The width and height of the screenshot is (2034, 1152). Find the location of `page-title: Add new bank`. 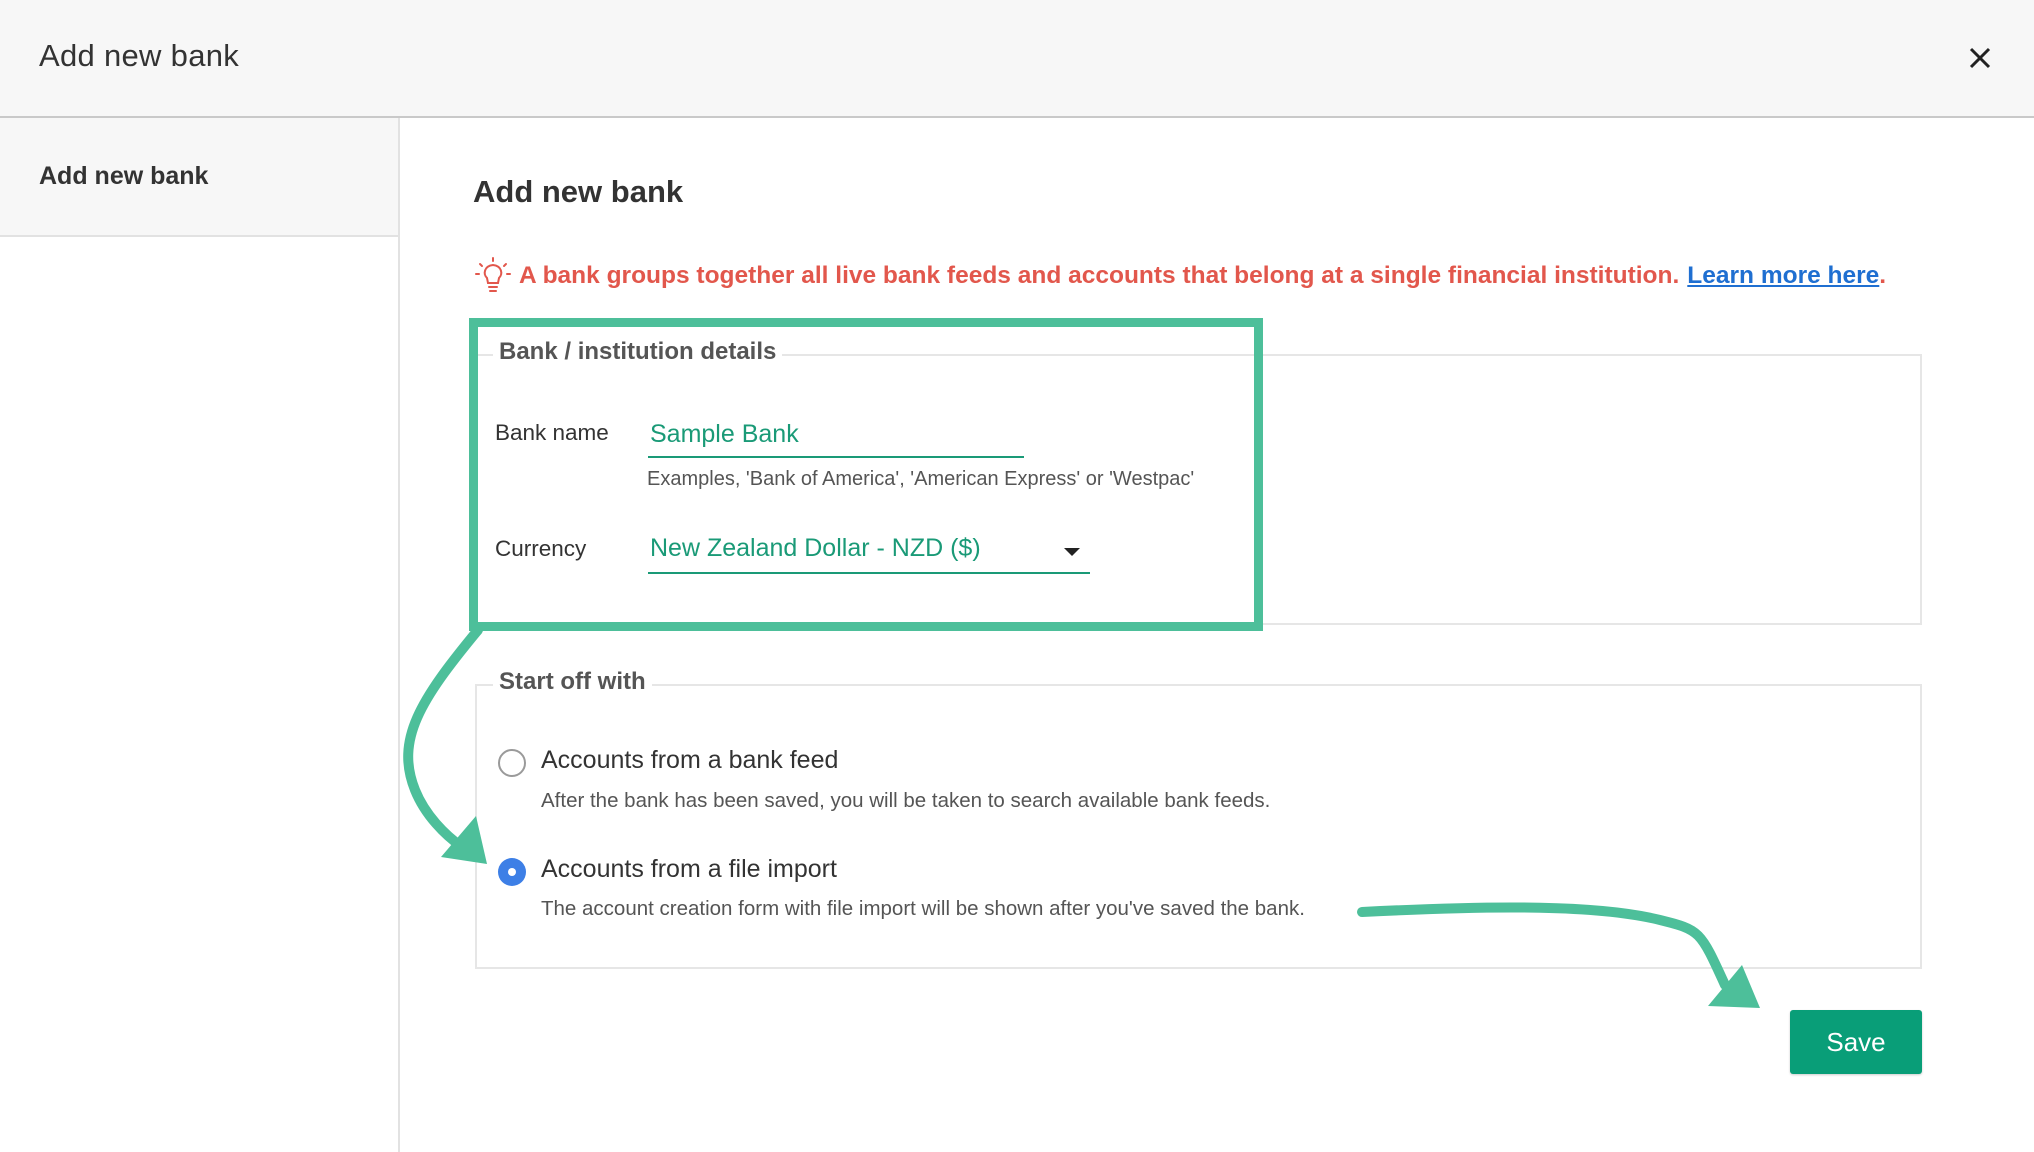

page-title: Add new bank is located at coordinates (578, 191).